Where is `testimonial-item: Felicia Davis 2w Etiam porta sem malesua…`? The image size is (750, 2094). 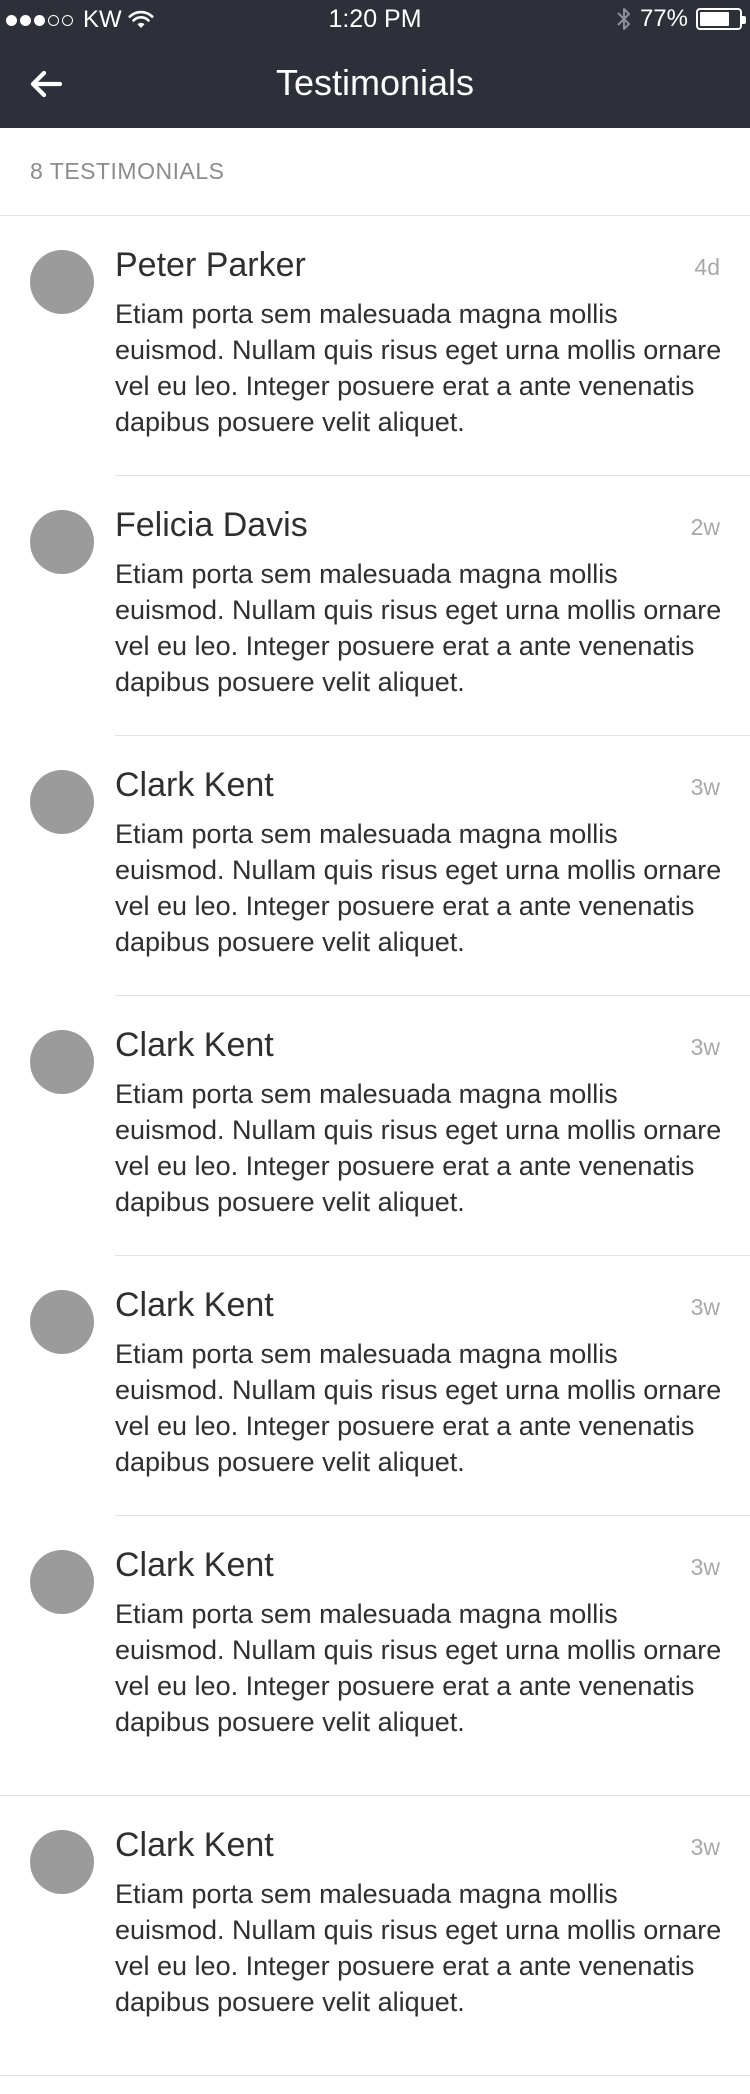 testimonial-item: Felicia Davis 2w Etiam porta sem malesua… is located at coordinates (375, 606).